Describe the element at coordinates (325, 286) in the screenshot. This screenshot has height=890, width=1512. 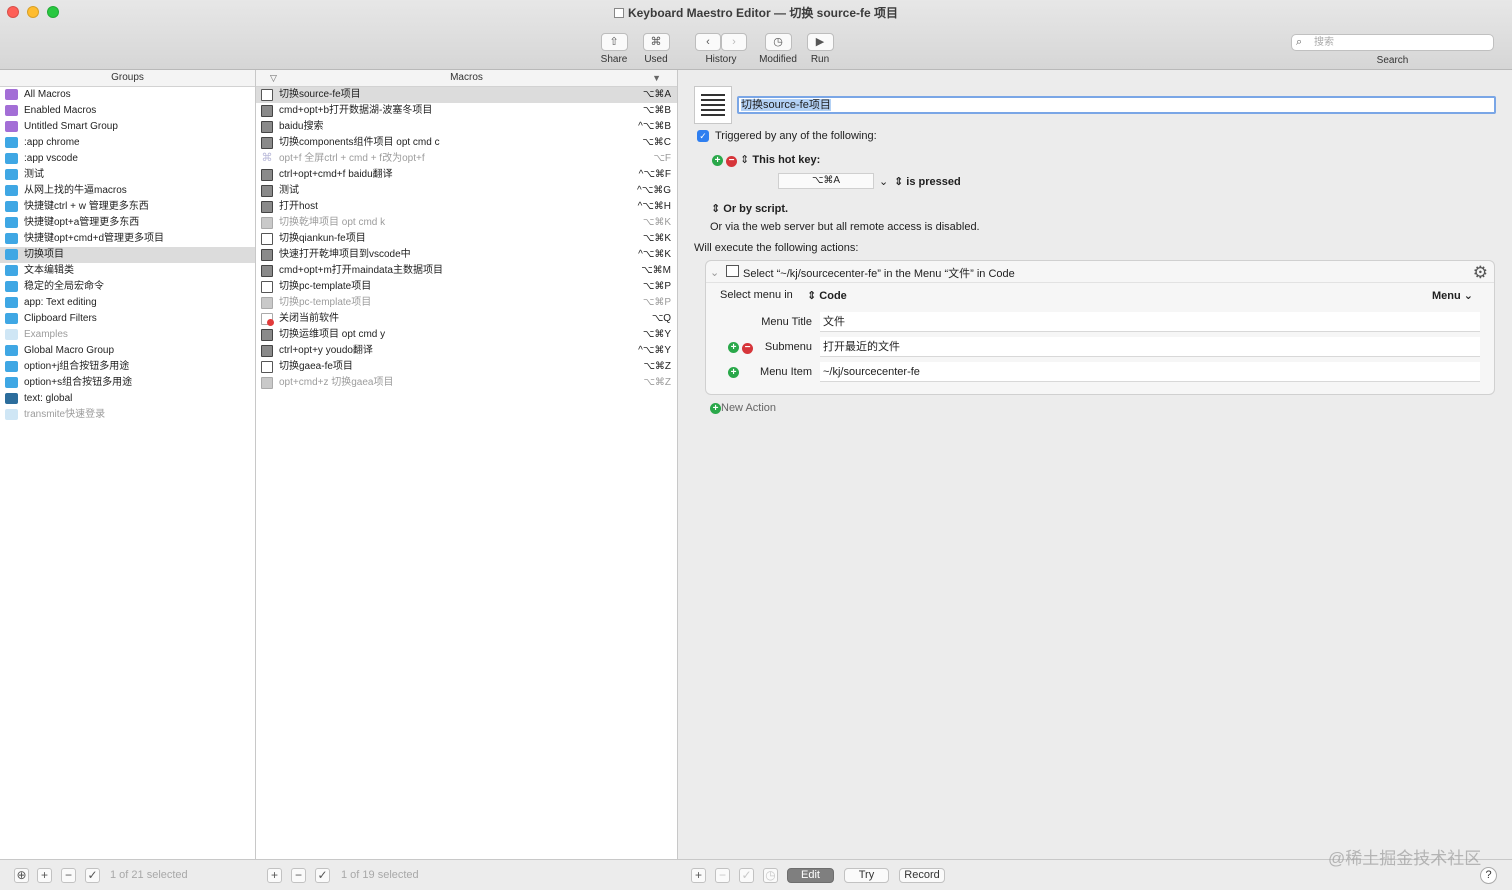
I see `macro-item-label: 切换pc-template项目` at that location.